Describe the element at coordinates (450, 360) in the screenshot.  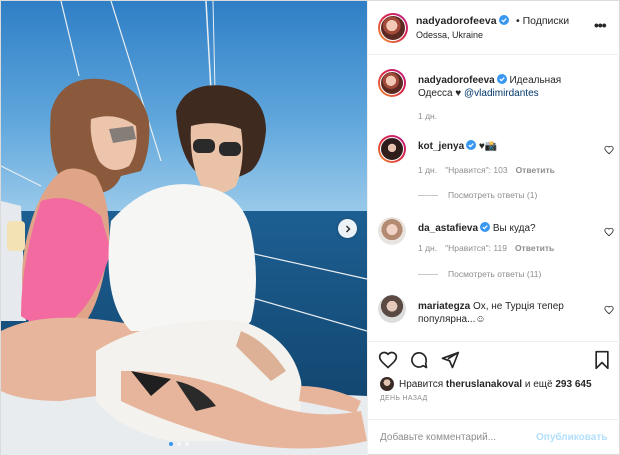
I see `share-icon` at that location.